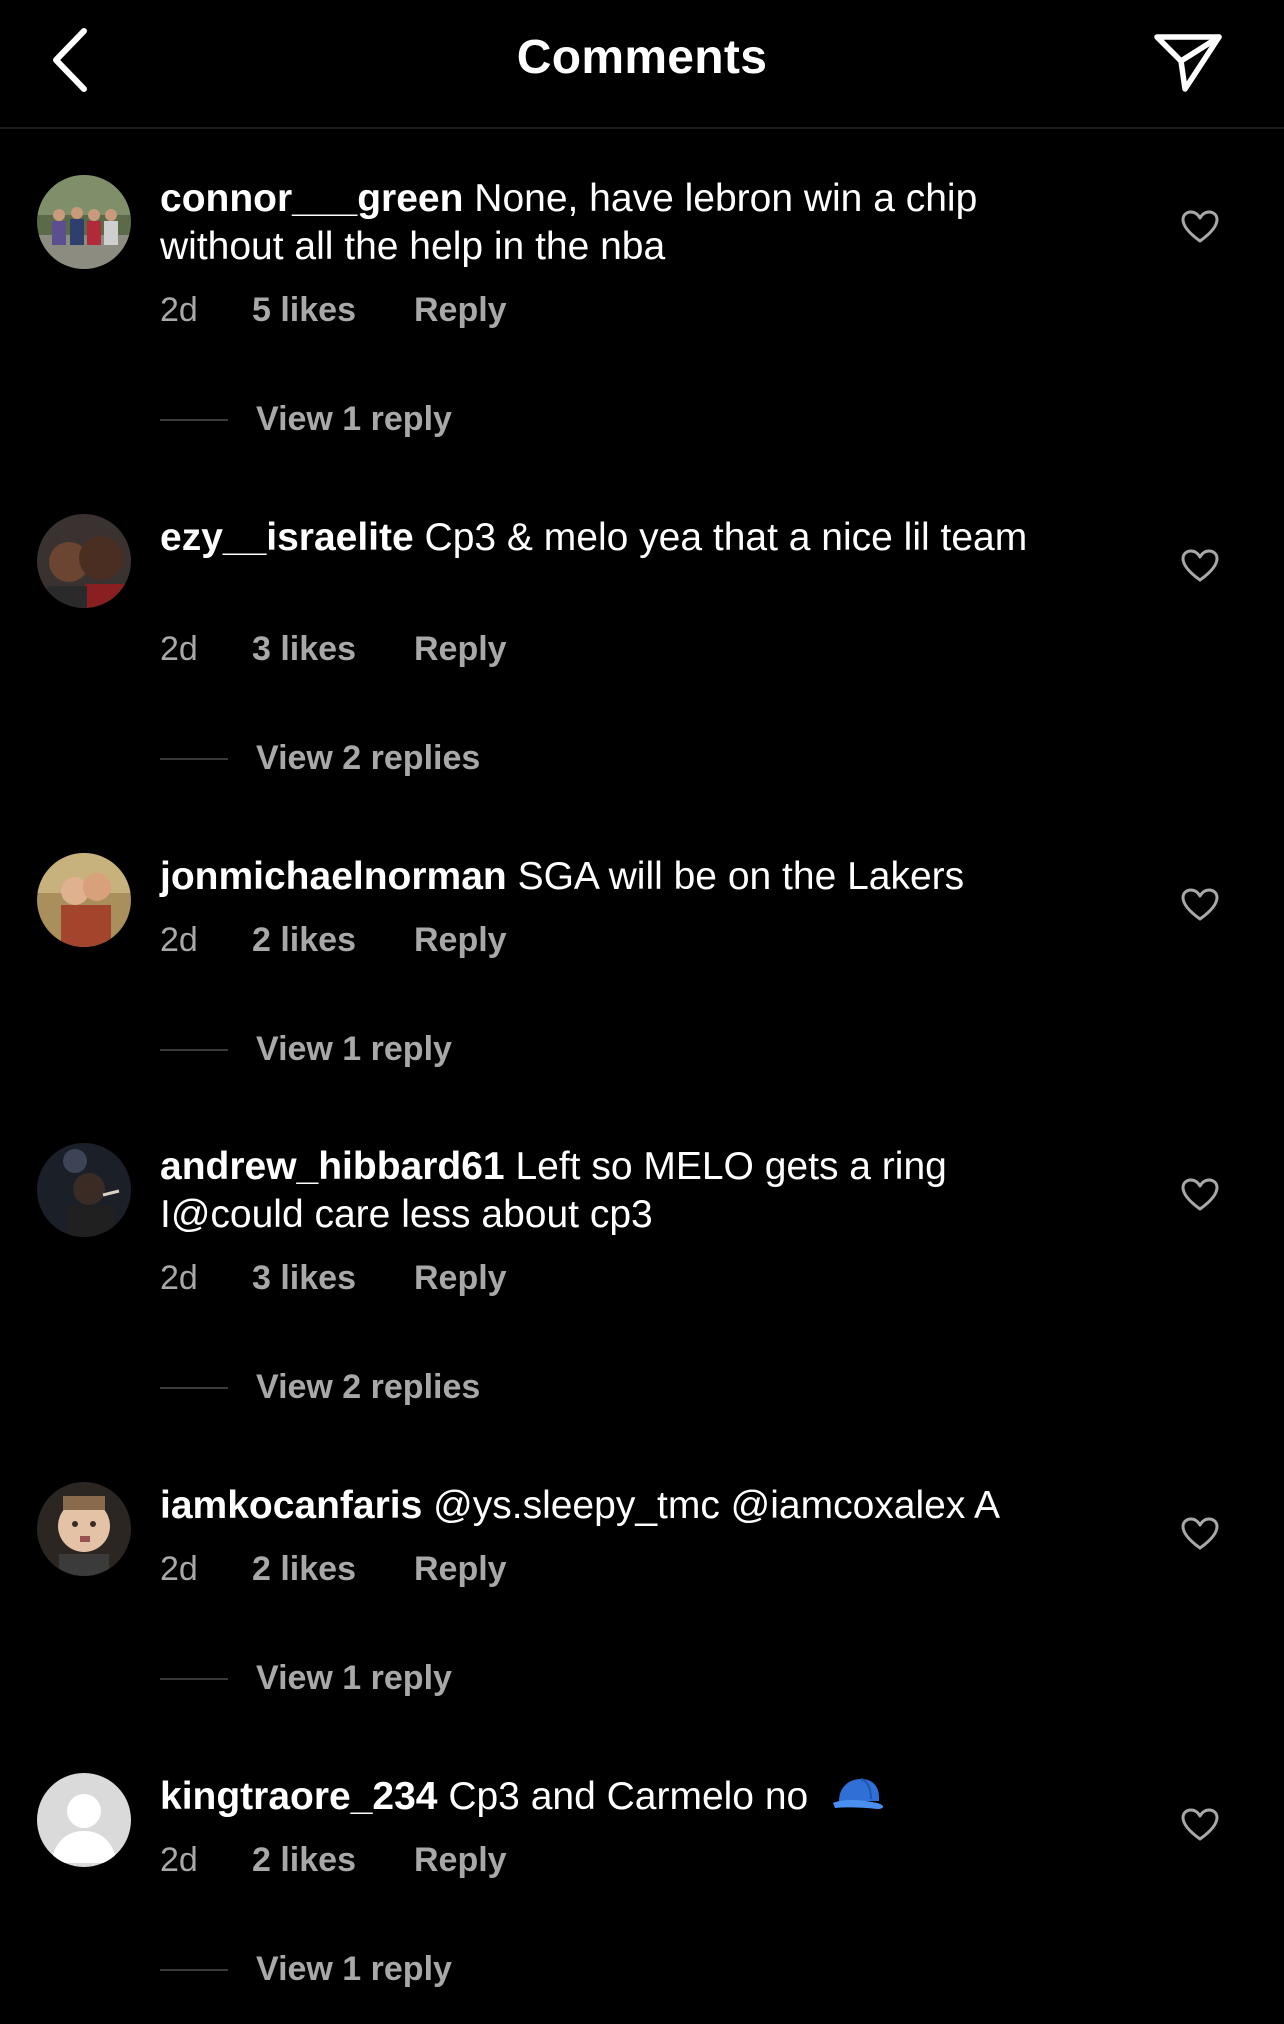 Image resolution: width=1284 pixels, height=2024 pixels. Describe the element at coordinates (726, 537) in the screenshot. I see `comment-content: Cp3 & melo yea that a nice lil team` at that location.